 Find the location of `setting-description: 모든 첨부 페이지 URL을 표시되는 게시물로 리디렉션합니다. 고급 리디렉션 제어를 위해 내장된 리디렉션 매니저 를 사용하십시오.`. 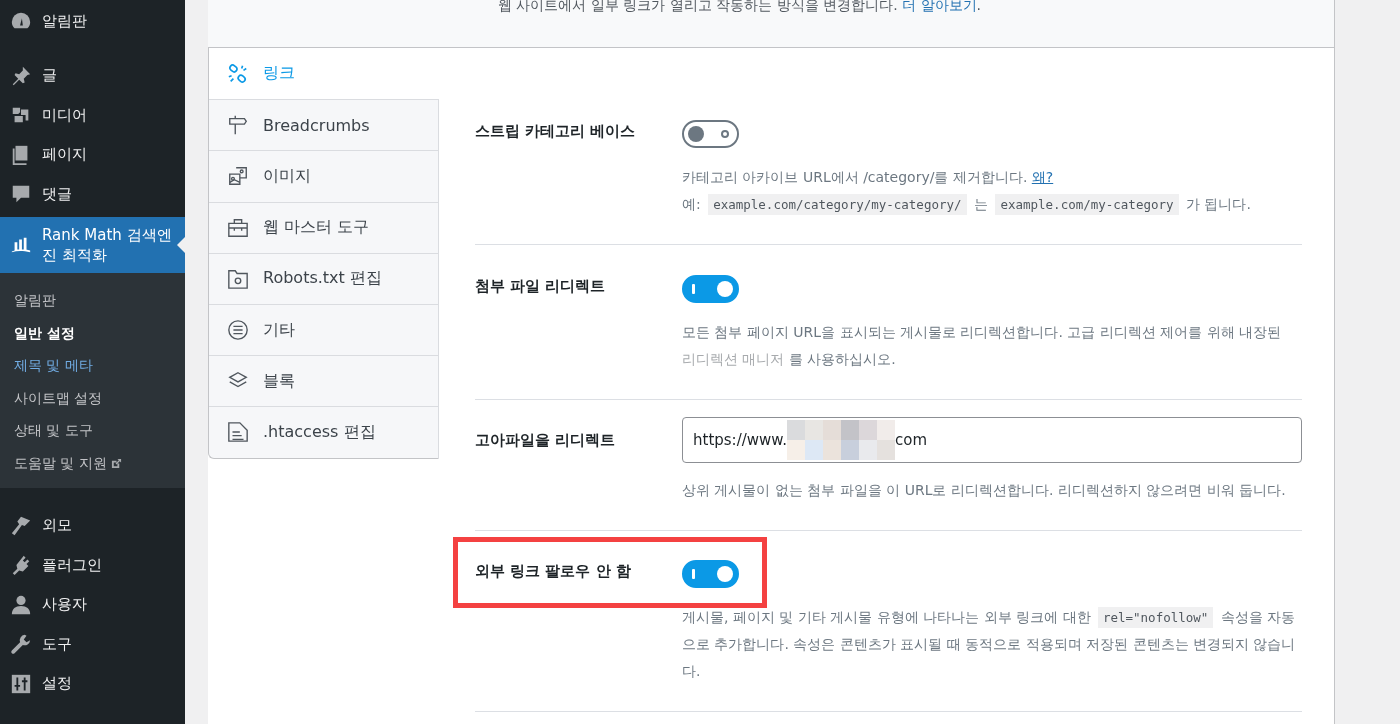

setting-description: 모든 첨부 페이지 URL을 표시되는 게시물로 리디렉션합니다. 고급 리디렉션 제어를 위해 내장된 리디렉션 매니저 를 사용하십시오. is located at coordinates (982, 346).